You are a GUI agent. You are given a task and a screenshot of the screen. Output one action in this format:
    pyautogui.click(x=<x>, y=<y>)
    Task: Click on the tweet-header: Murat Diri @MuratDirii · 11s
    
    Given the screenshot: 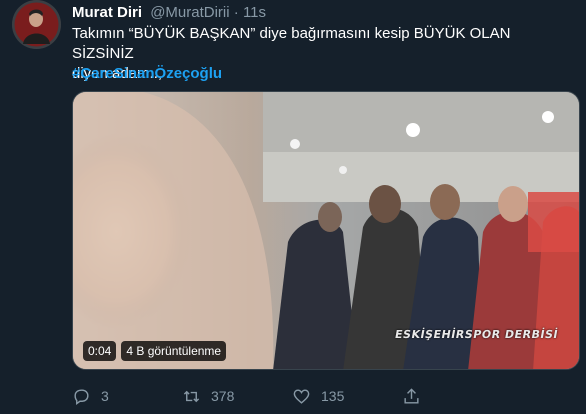 What is the action you would take?
    pyautogui.click(x=169, y=12)
    